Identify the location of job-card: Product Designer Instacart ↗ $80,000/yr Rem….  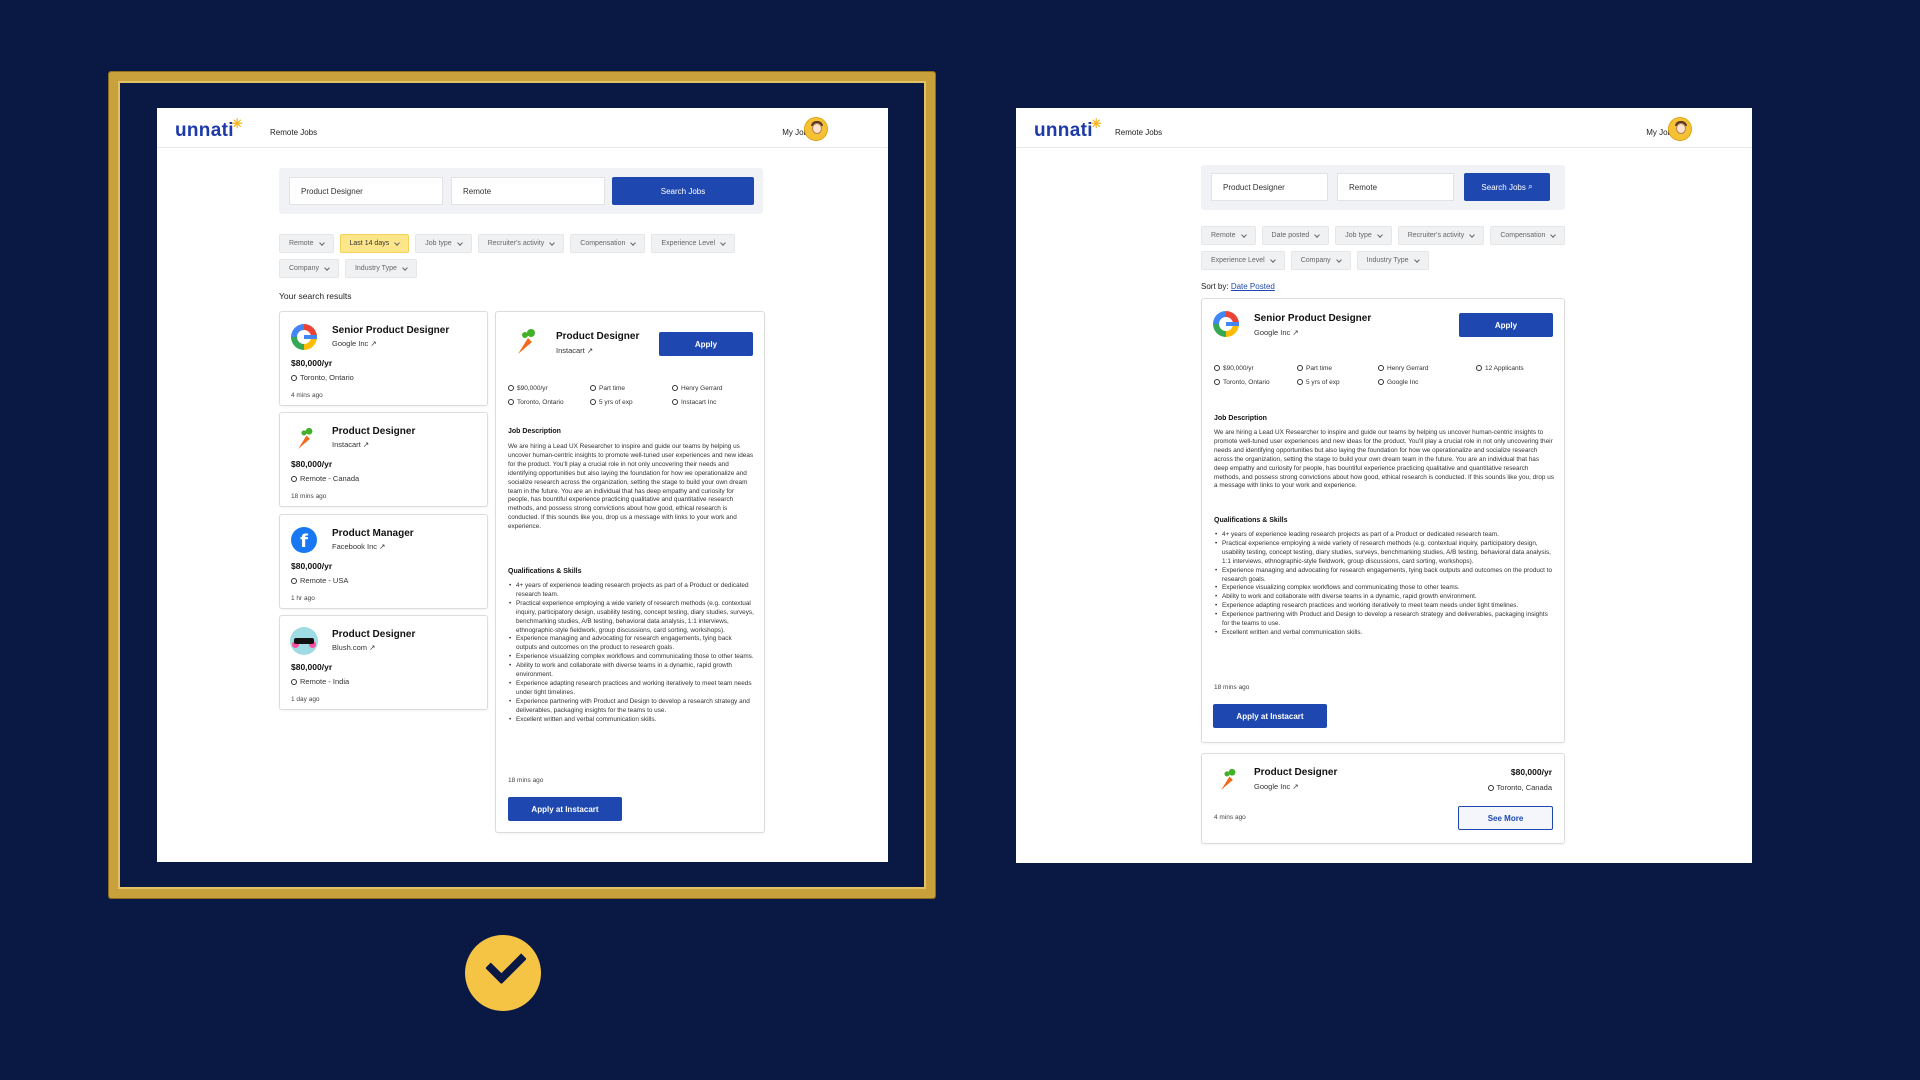
(383, 459).